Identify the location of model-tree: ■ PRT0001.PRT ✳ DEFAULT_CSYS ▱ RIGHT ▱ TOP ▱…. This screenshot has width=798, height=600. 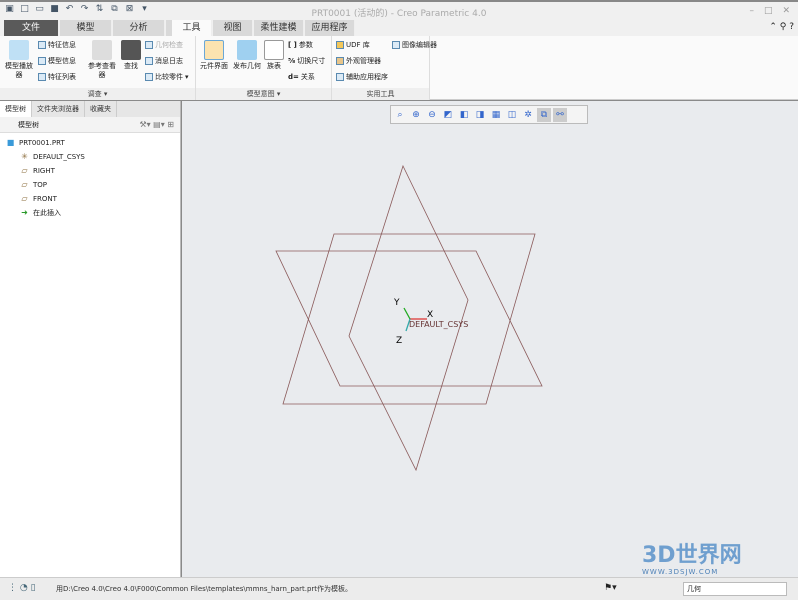
(90, 176).